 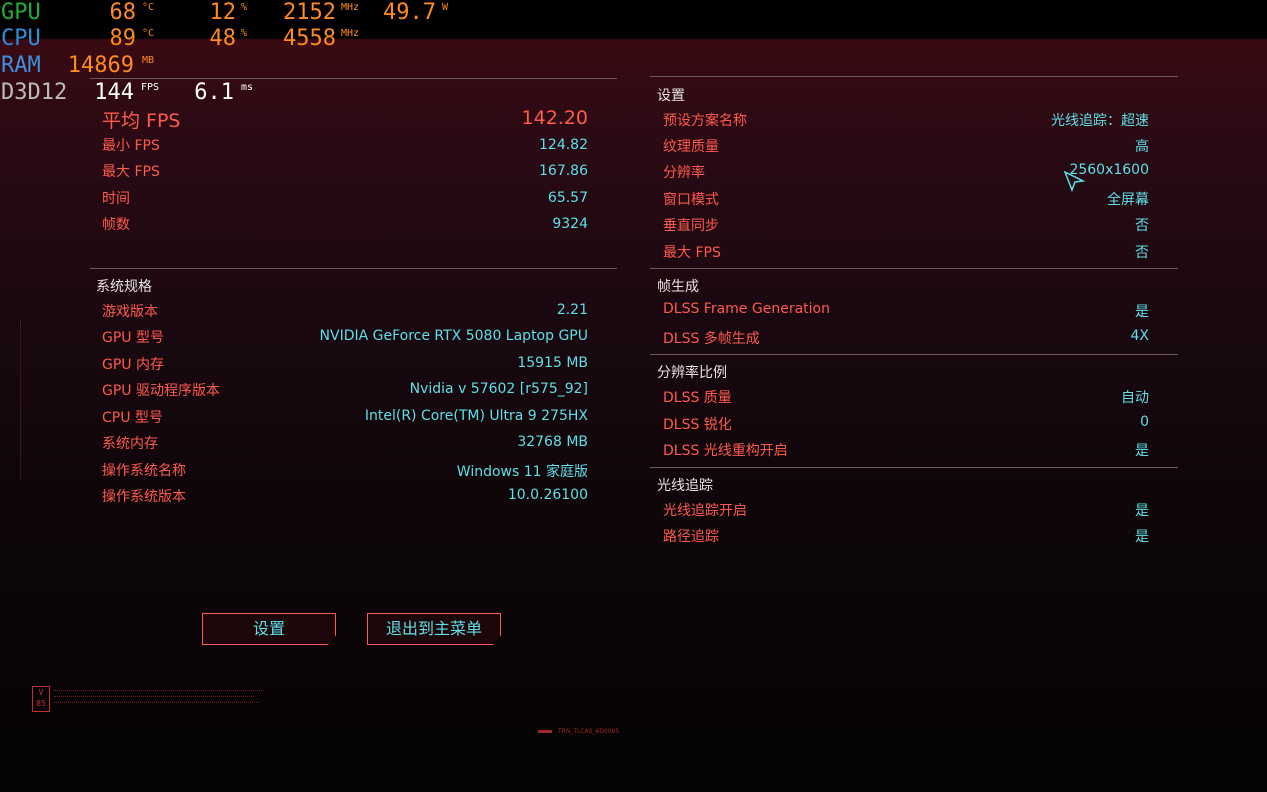 What do you see at coordinates (148, 60) in the screenshot?
I see `overlay-ram-unit: MB` at bounding box center [148, 60].